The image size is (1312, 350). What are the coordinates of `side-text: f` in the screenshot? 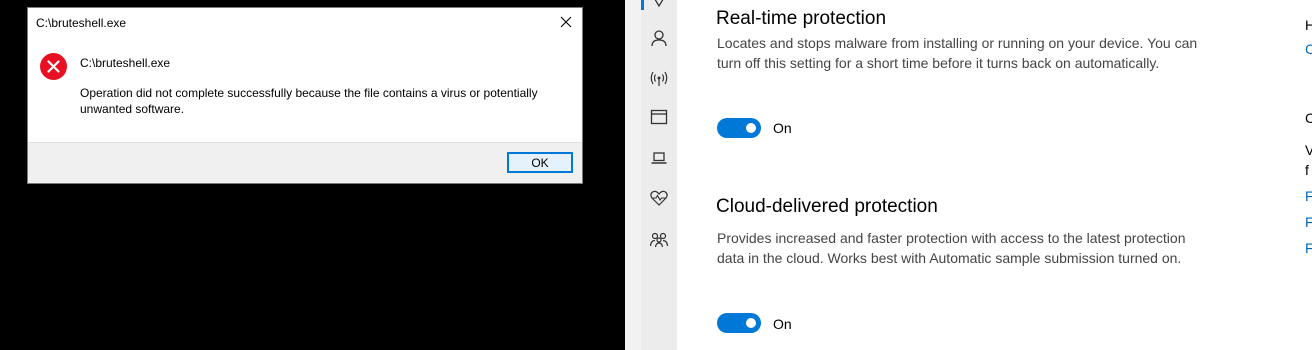 It's located at (1307, 170).